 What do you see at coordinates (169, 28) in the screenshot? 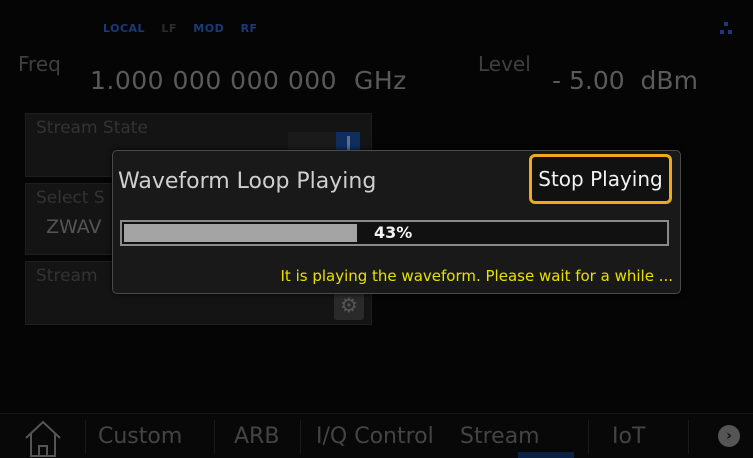
I see `lf-indicator: LF` at bounding box center [169, 28].